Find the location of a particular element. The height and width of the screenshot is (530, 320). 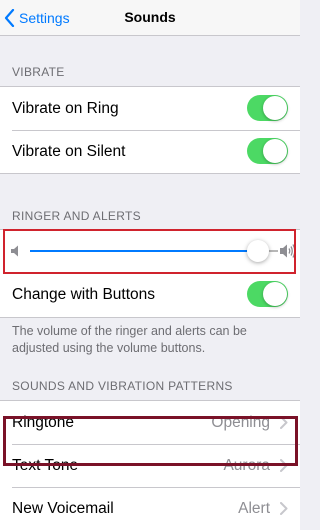

change-with-buttons-row: Change with Buttons is located at coordinates (150, 294).